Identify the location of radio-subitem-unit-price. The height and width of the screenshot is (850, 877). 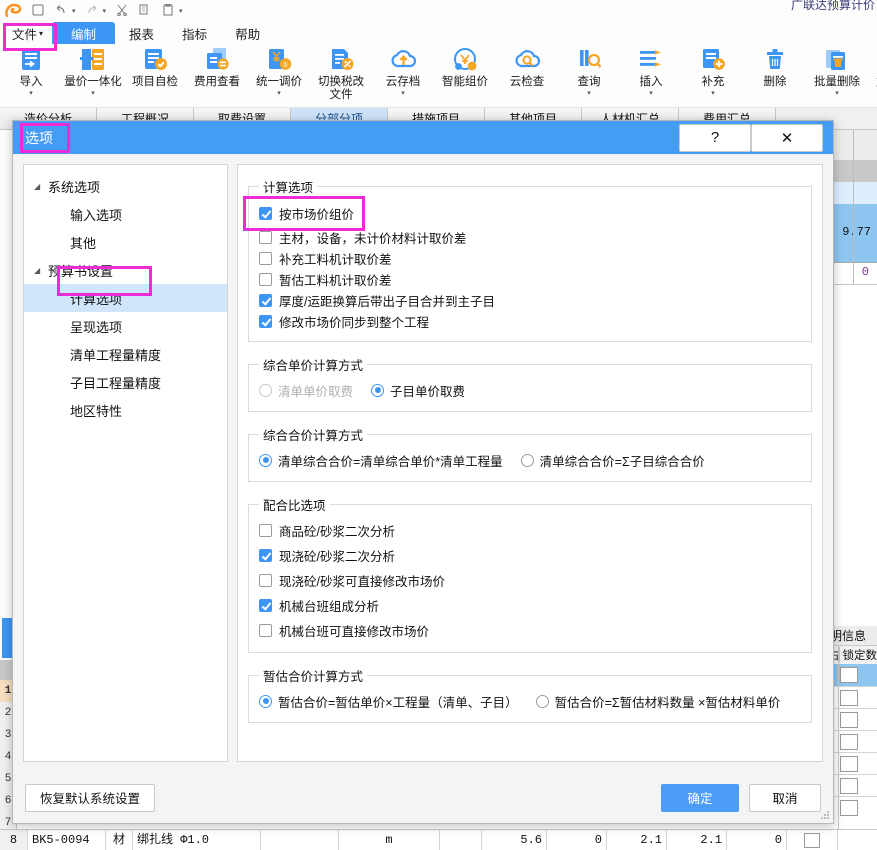
(378, 390).